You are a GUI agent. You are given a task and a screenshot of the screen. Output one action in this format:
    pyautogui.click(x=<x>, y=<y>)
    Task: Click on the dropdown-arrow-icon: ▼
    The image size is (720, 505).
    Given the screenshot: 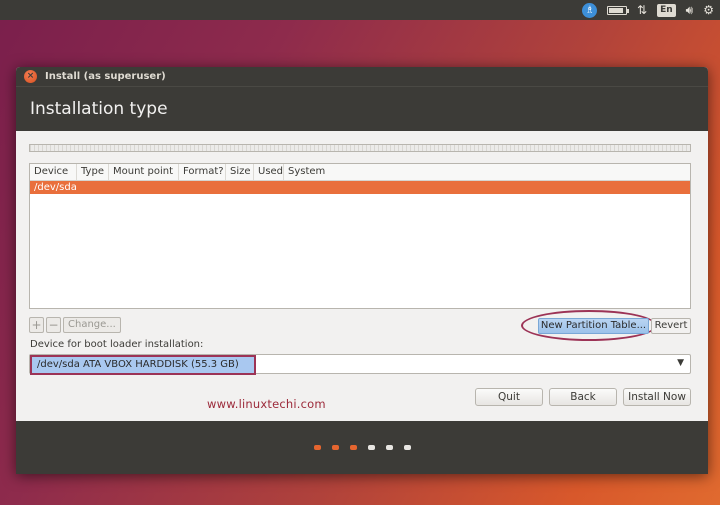 What is the action you would take?
    pyautogui.click(x=680, y=363)
    